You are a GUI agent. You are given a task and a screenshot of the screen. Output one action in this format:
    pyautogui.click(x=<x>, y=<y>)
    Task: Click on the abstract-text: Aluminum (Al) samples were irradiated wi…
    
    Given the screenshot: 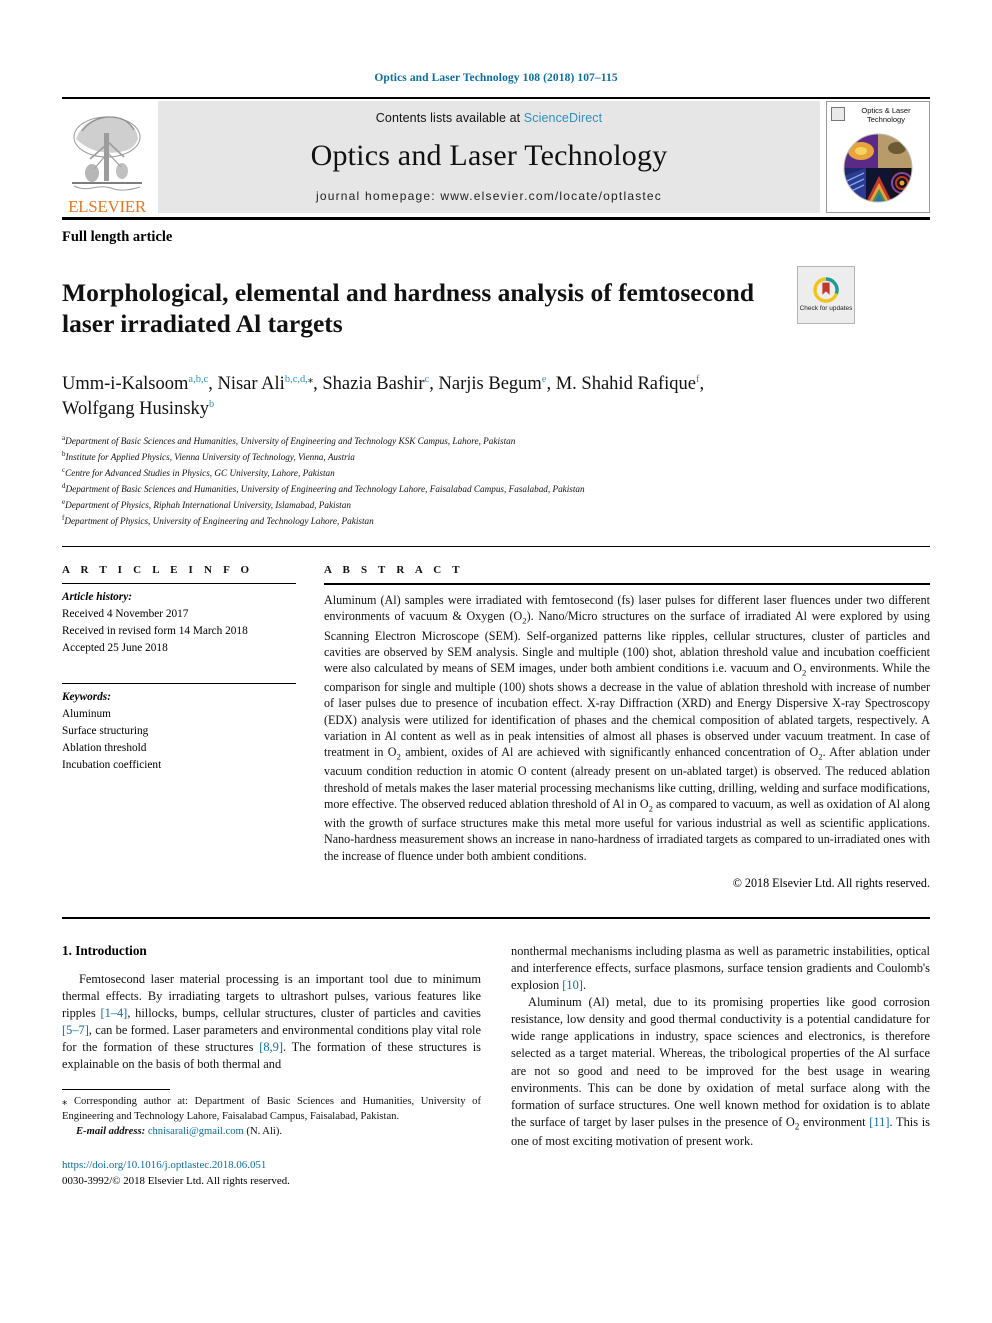 What is the action you would take?
    pyautogui.click(x=627, y=728)
    